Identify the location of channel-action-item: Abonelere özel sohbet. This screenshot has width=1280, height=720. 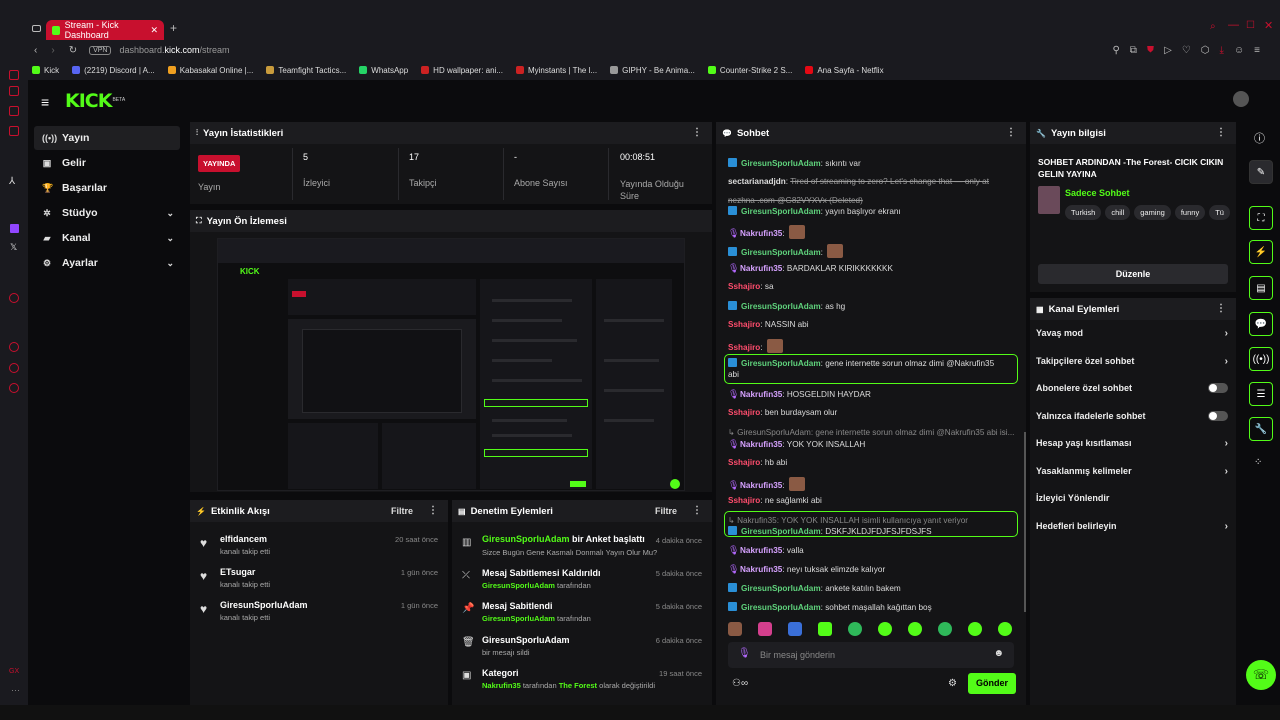
(1132, 388).